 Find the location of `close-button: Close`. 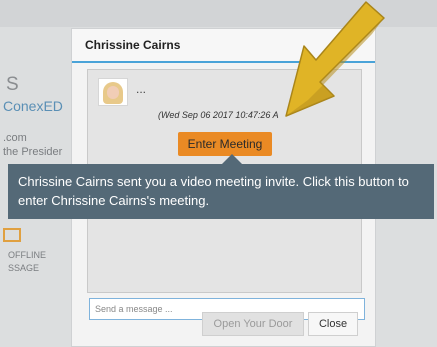

close-button: Close is located at coordinates (333, 324).